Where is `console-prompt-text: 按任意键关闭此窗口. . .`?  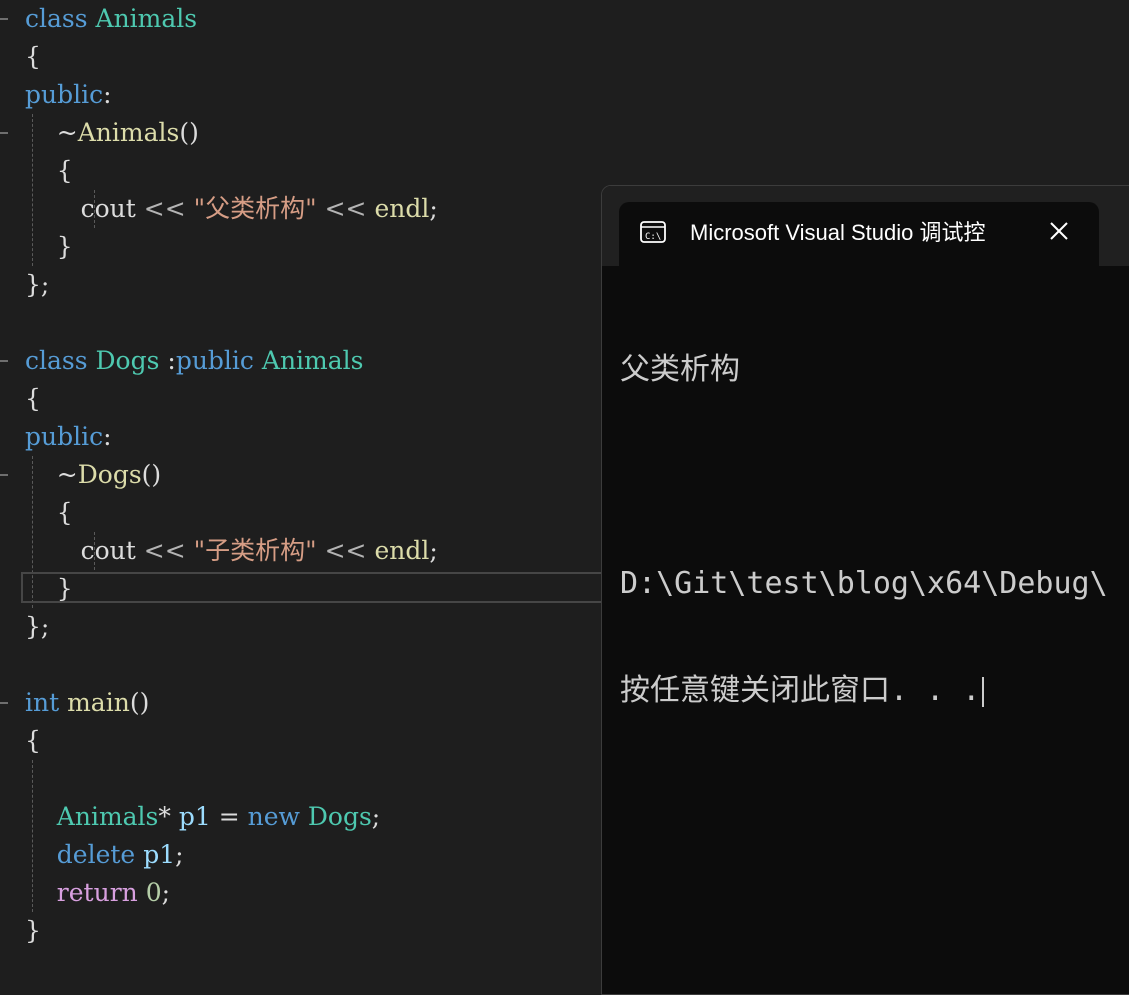
console-prompt-text: 按任意键关闭此窗口. . . is located at coordinates (800, 690).